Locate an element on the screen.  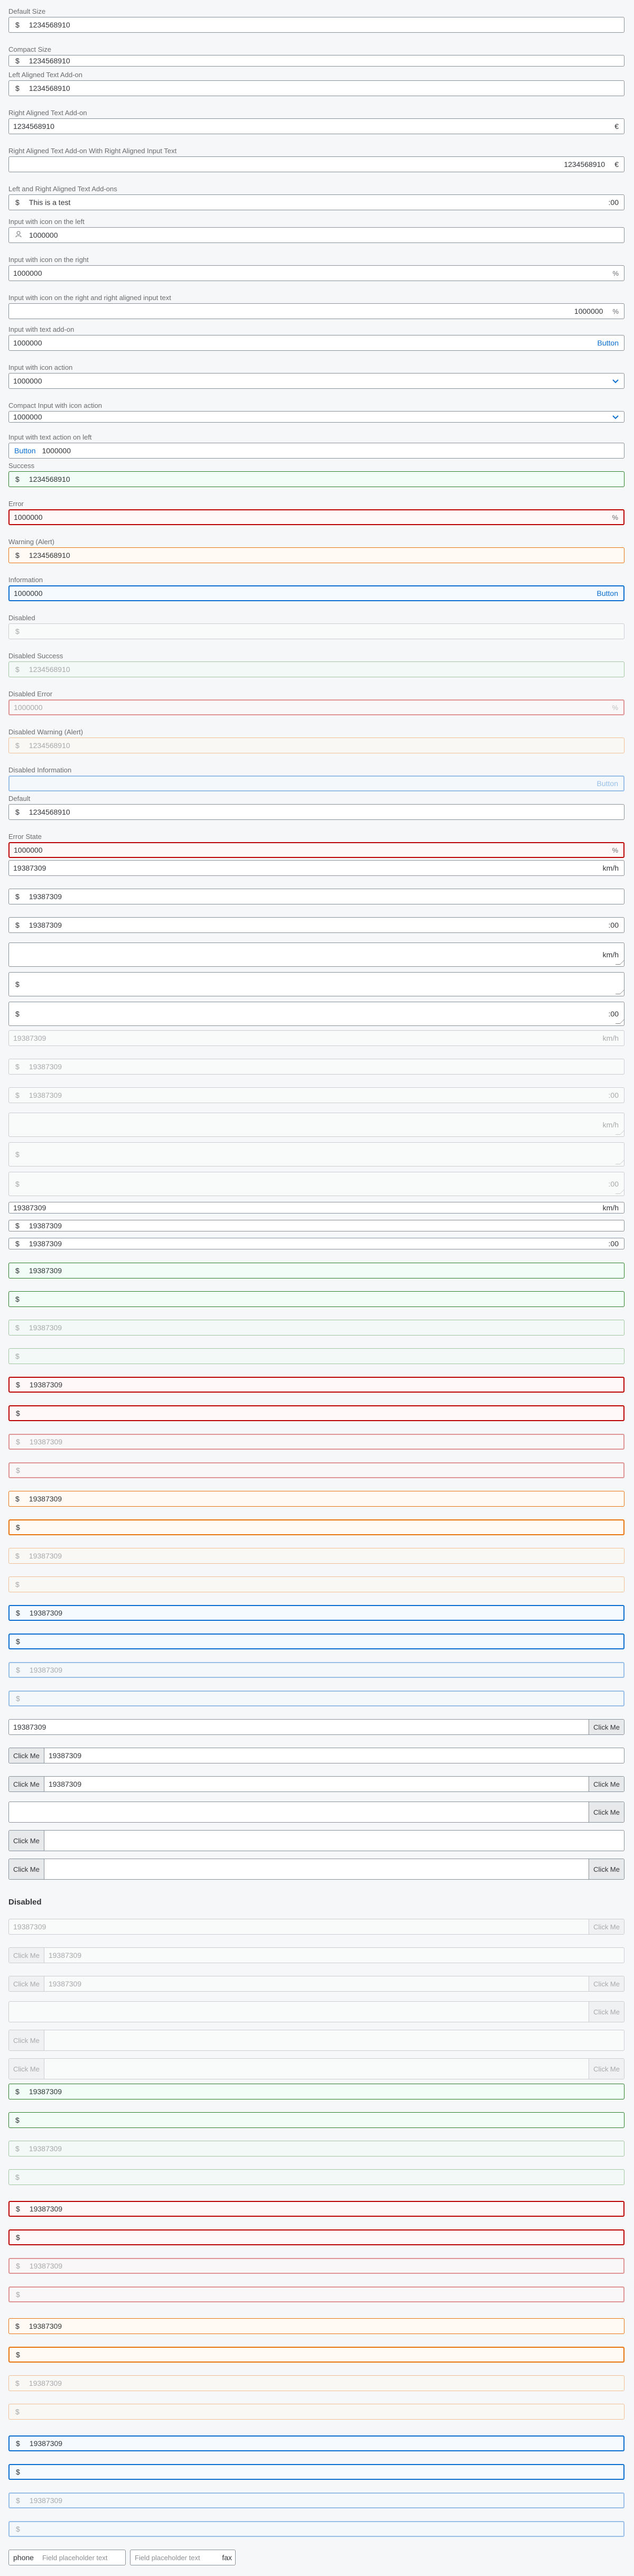
input-value: This is a test is located at coordinates (50, 202).